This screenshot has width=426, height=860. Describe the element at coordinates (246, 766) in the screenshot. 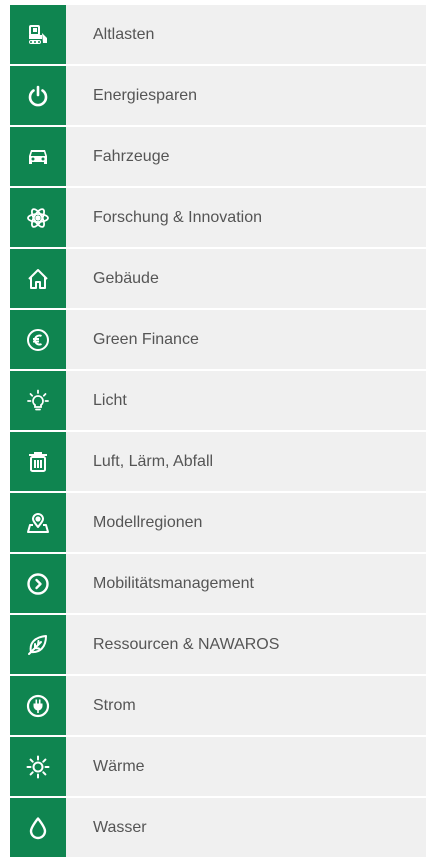

I see `menu-item-label: Wärme` at that location.